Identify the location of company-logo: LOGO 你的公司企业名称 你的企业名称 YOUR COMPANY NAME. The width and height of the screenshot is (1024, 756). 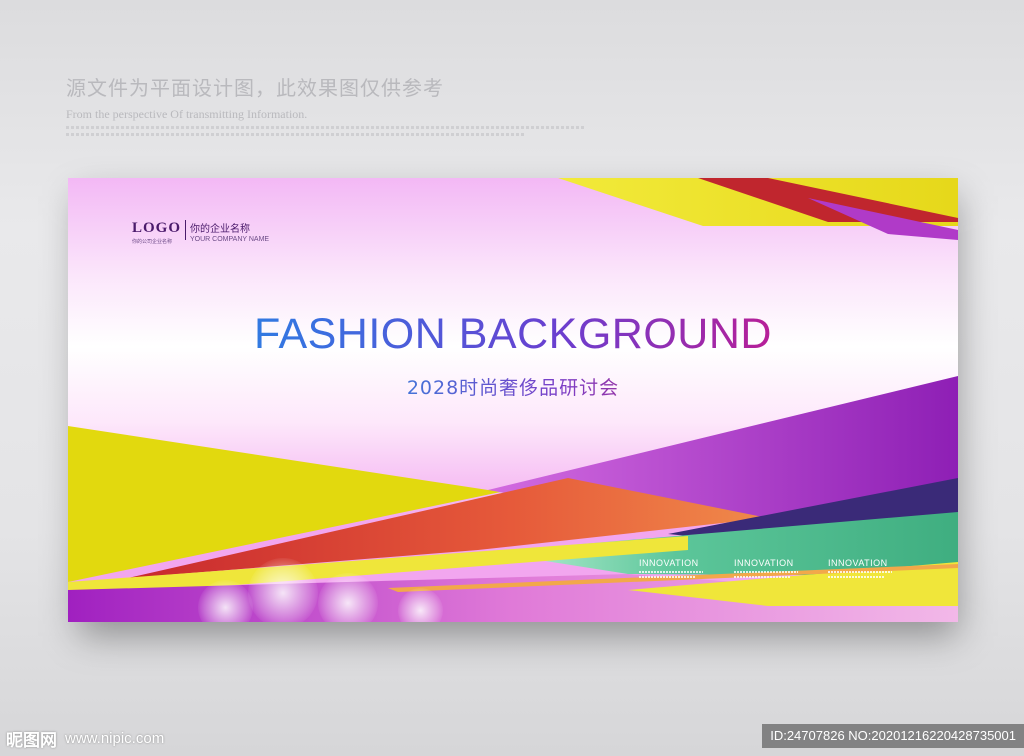
(200, 232).